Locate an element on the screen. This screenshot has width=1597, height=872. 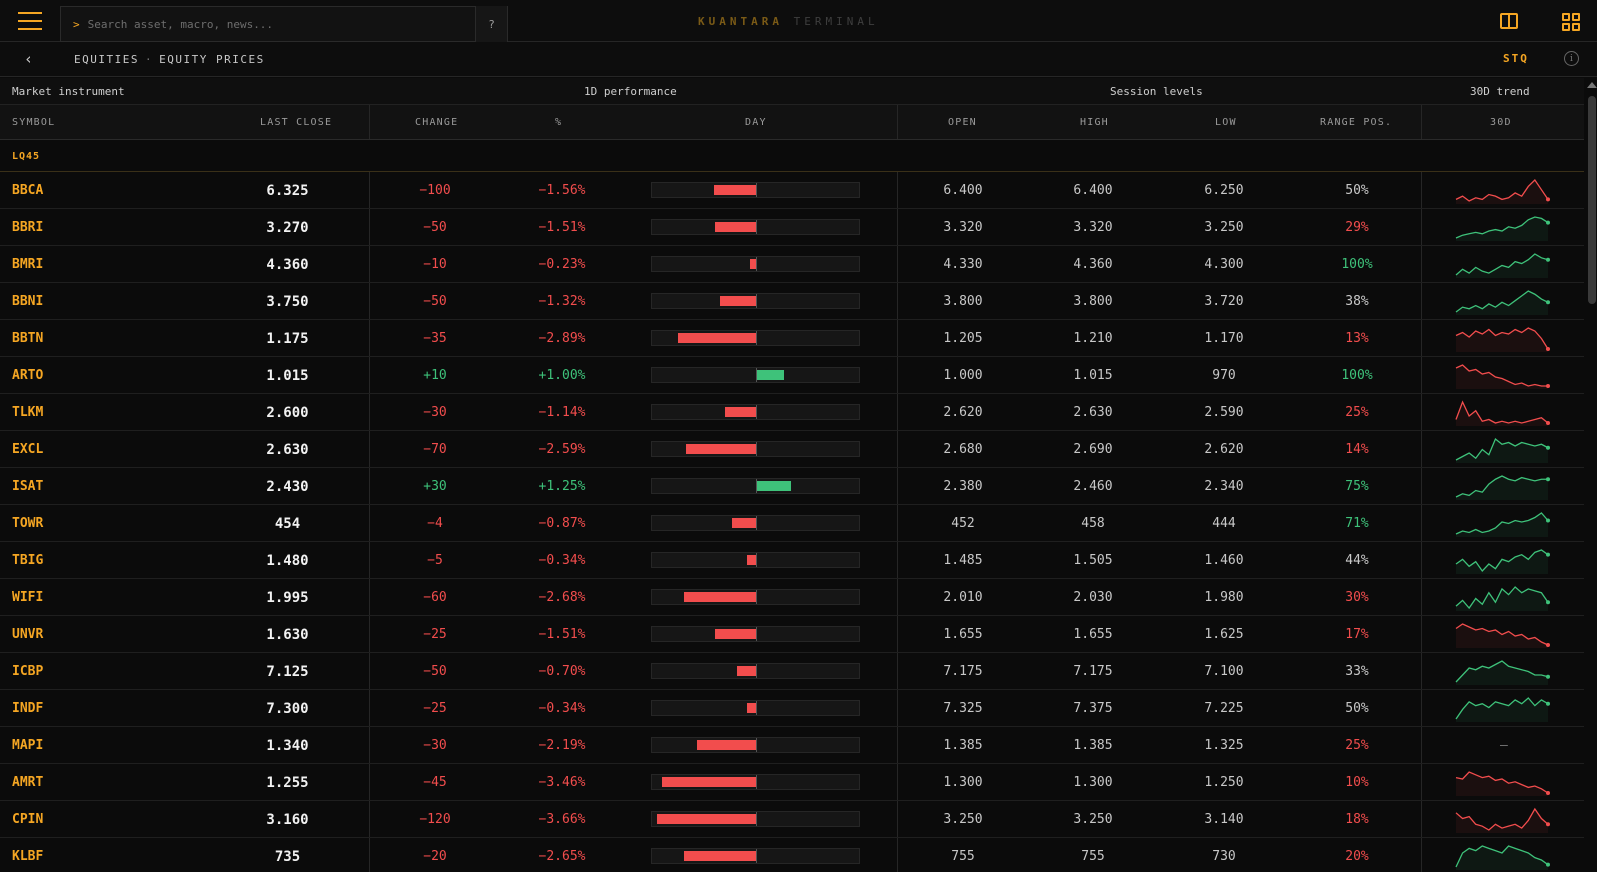
table-row: WIFI 1.995 −60 −2.68% 2.010 2.030 1.980 30% is located at coordinates (792, 597).